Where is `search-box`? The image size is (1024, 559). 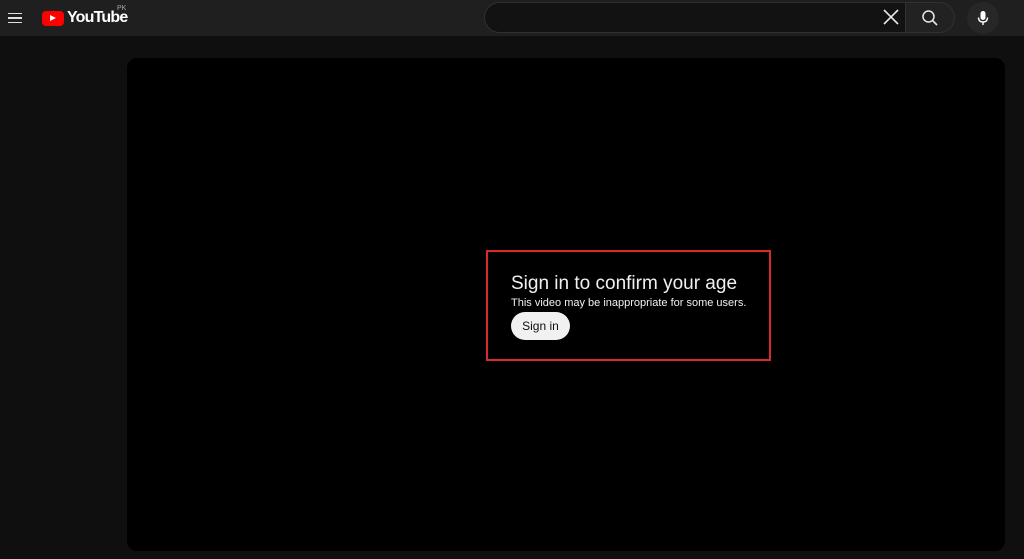
search-box is located at coordinates (719, 17).